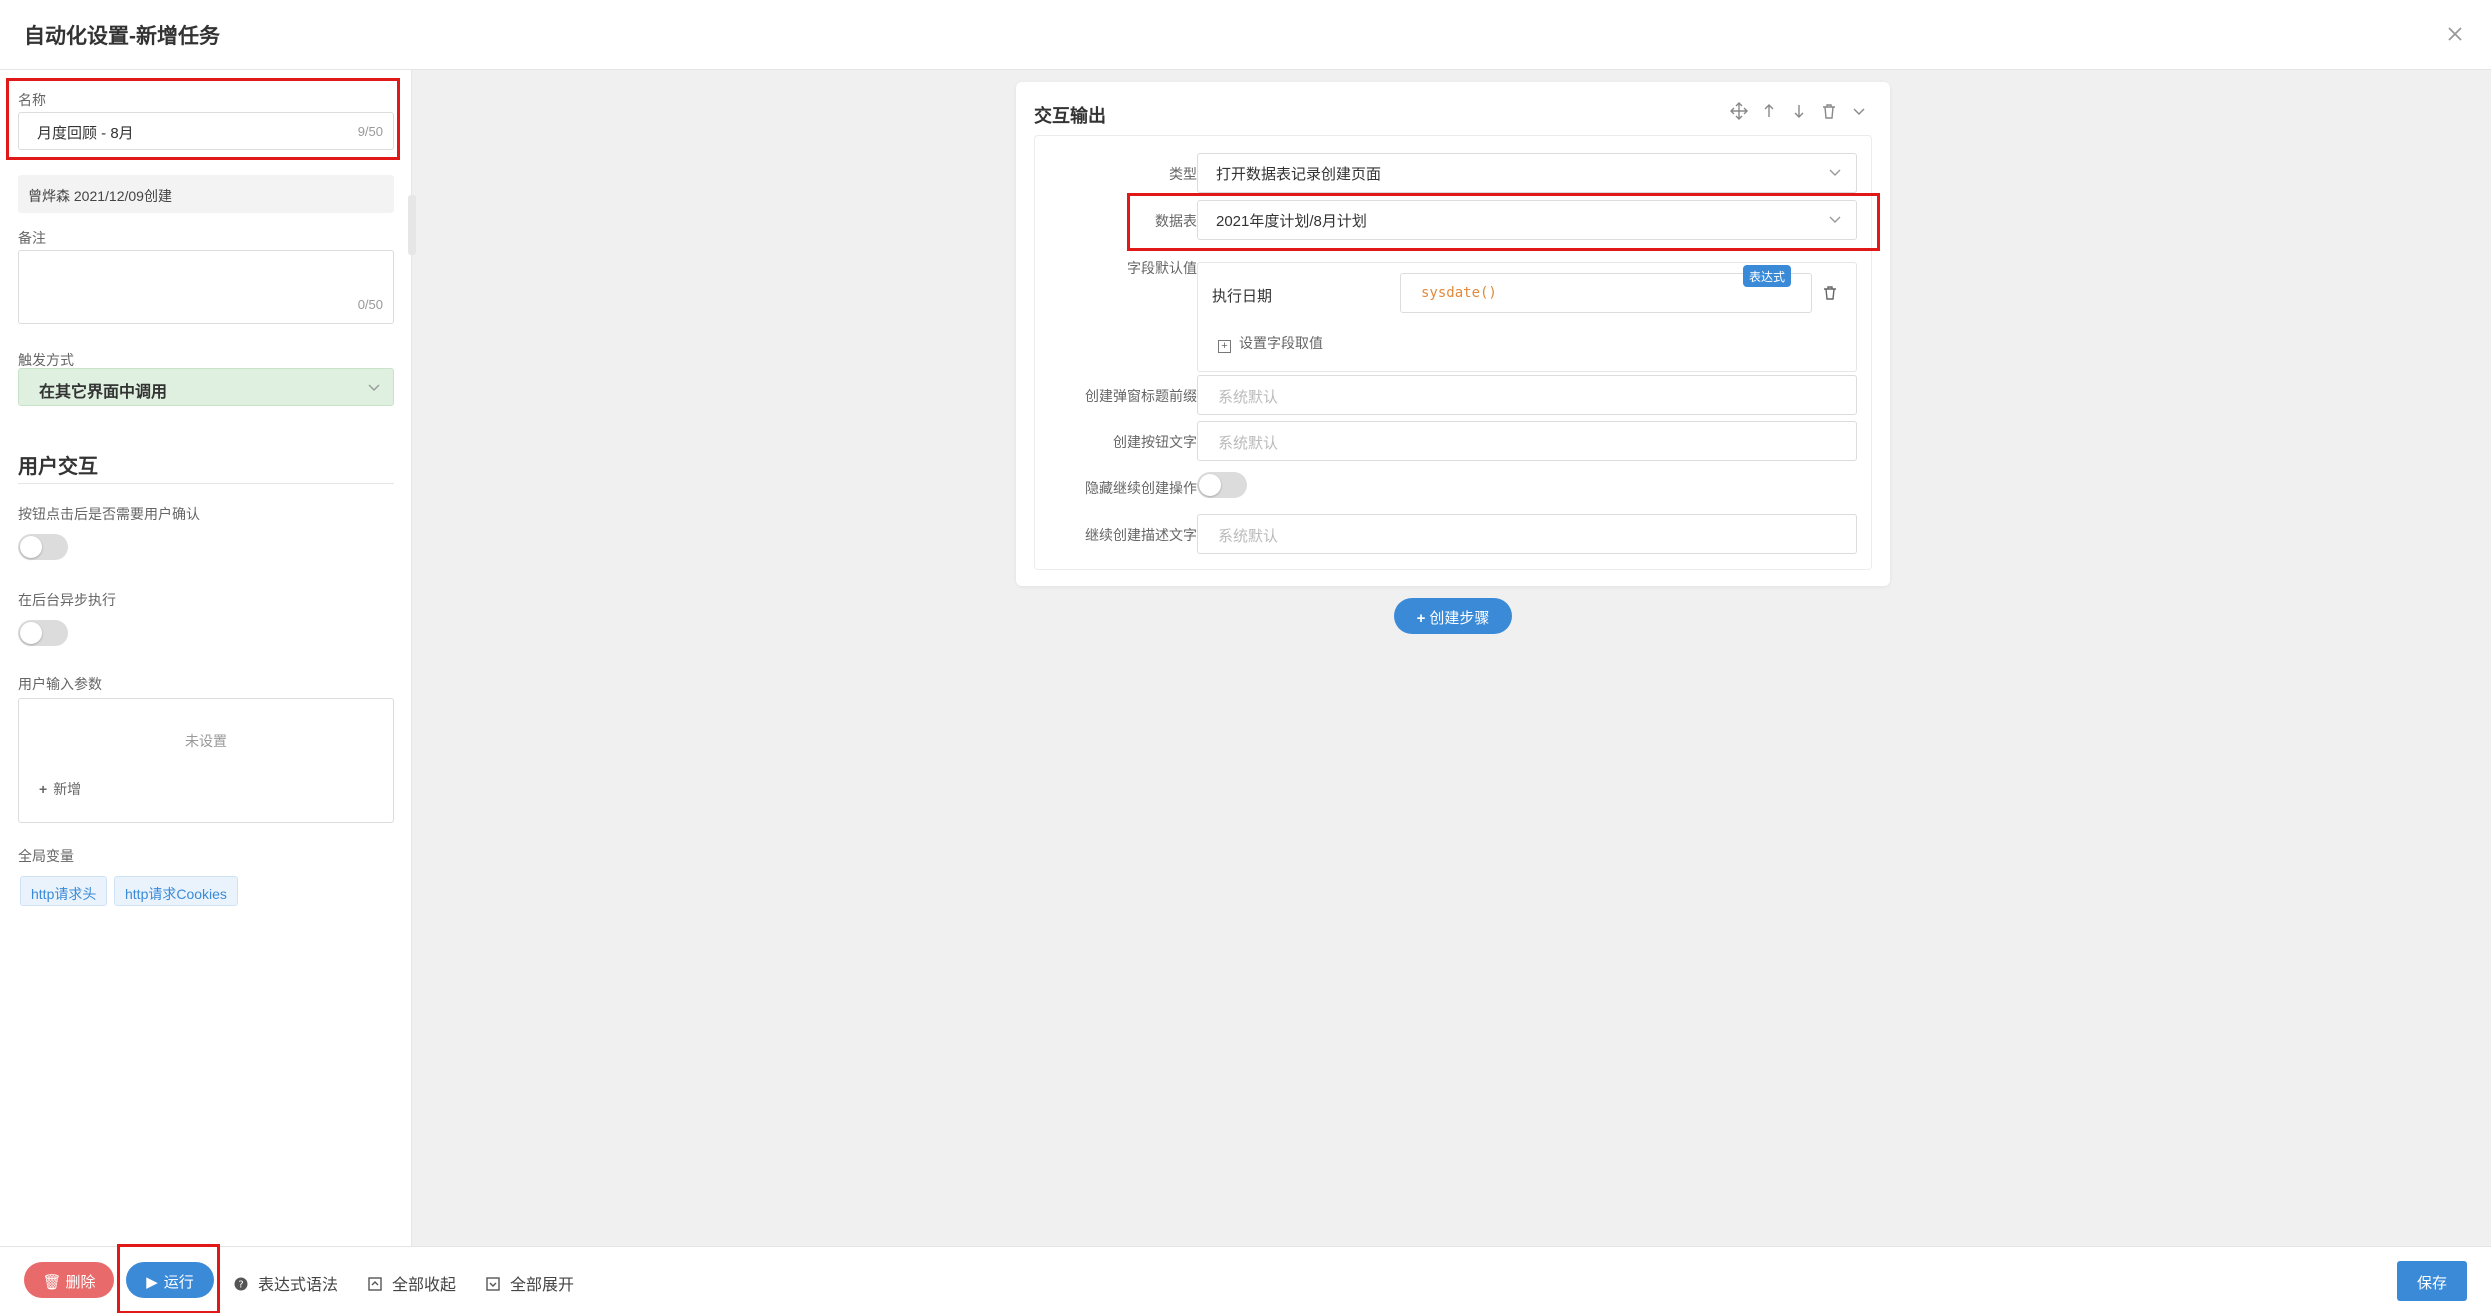 The width and height of the screenshot is (2491, 1313). Describe the element at coordinates (80, 1282) in the screenshot. I see `delete-label: 删除` at that location.